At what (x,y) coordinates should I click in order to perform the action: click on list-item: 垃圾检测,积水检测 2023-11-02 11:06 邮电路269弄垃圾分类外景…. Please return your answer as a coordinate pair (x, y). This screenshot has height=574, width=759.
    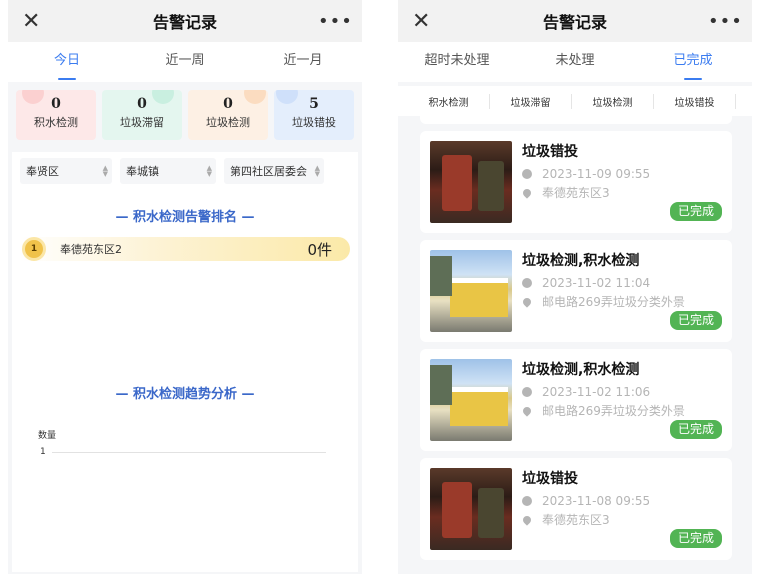
    Looking at the image, I should click on (576, 400).